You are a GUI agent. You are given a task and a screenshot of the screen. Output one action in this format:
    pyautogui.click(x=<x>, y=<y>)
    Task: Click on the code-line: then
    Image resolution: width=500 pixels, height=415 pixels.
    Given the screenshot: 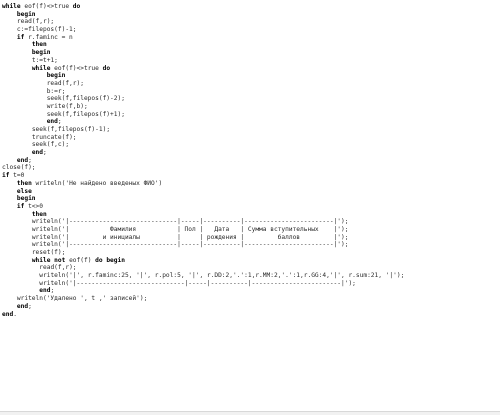 What is the action you would take?
    pyautogui.click(x=250, y=45)
    